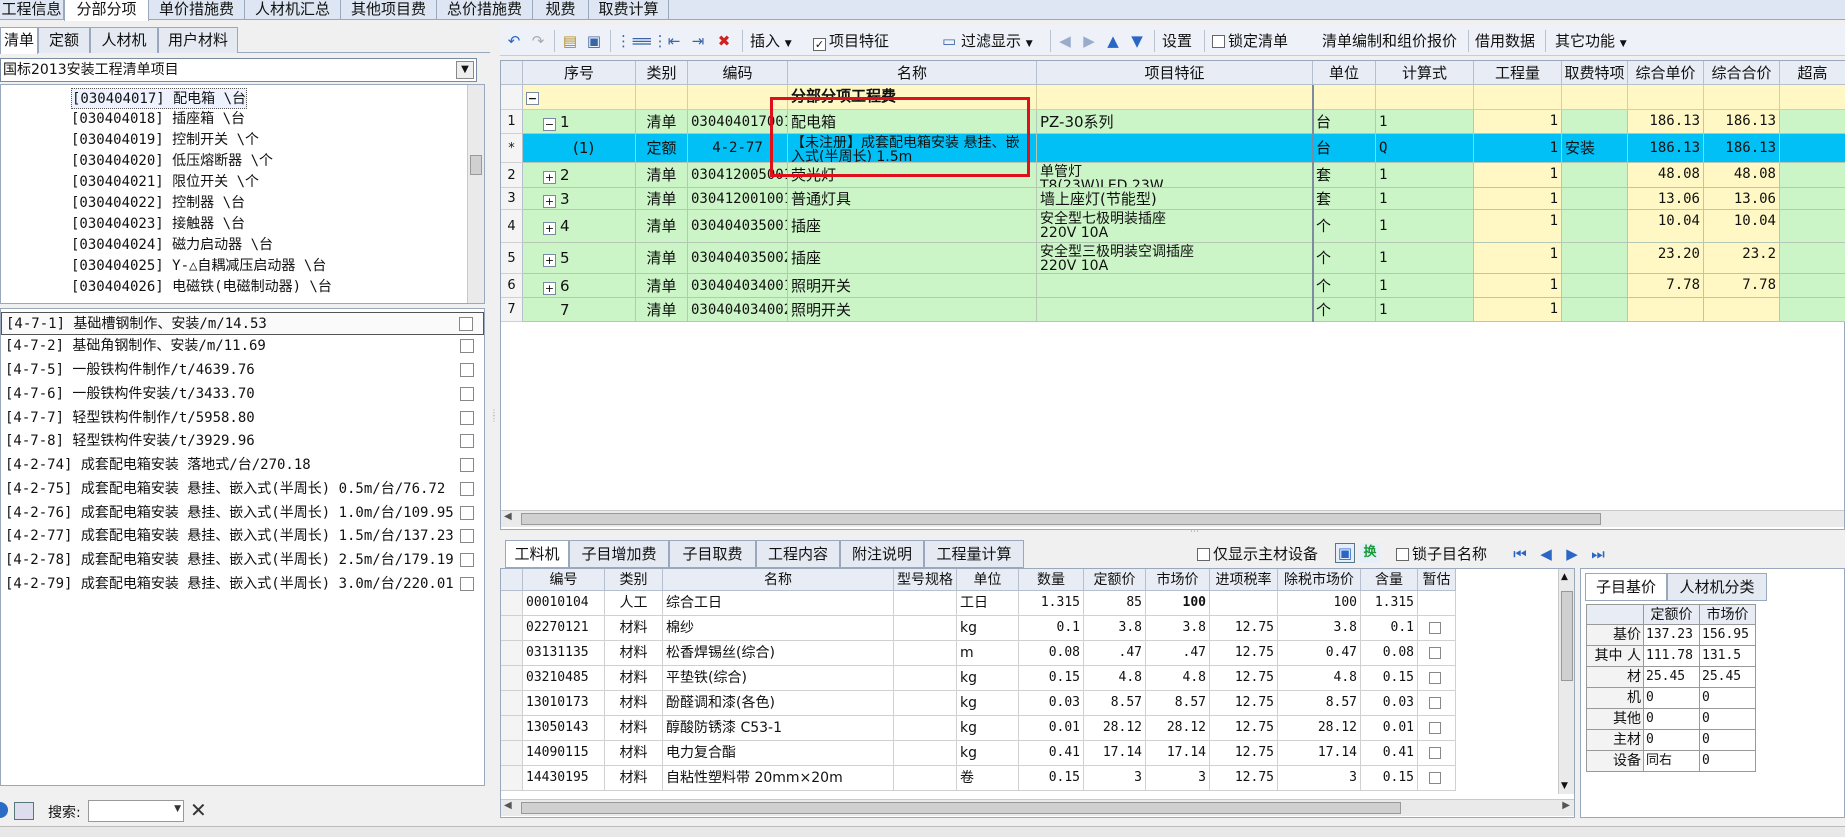 This screenshot has width=1845, height=837. I want to click on list-item: [4-7-8] 轻型铁构件安装/t/3929.96, so click(242, 441).